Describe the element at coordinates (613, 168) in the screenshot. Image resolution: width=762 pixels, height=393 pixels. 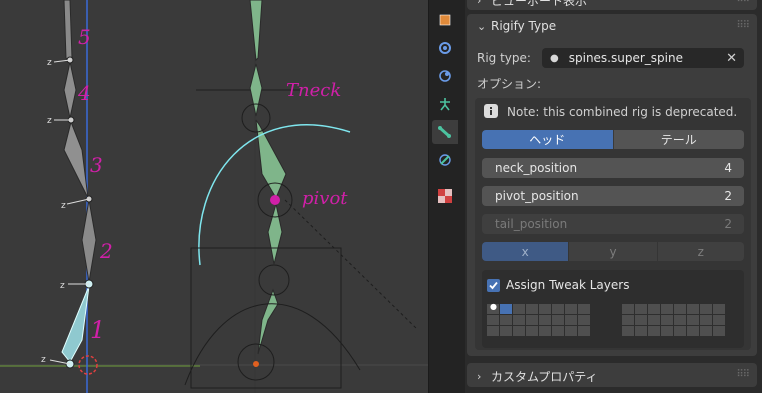
I see `neck-position-field: neck_position 4` at that location.